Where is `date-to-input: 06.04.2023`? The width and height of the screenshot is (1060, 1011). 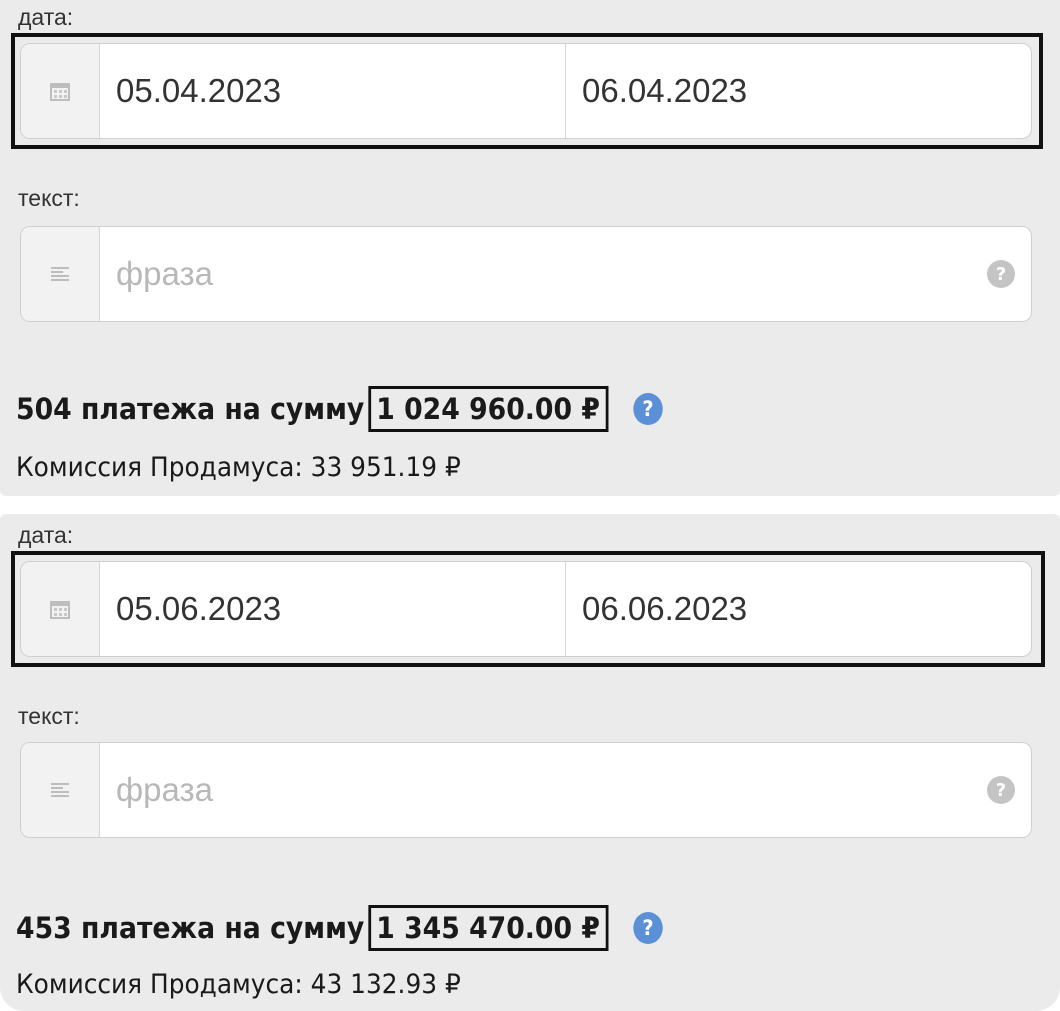 date-to-input: 06.04.2023 is located at coordinates (798, 91).